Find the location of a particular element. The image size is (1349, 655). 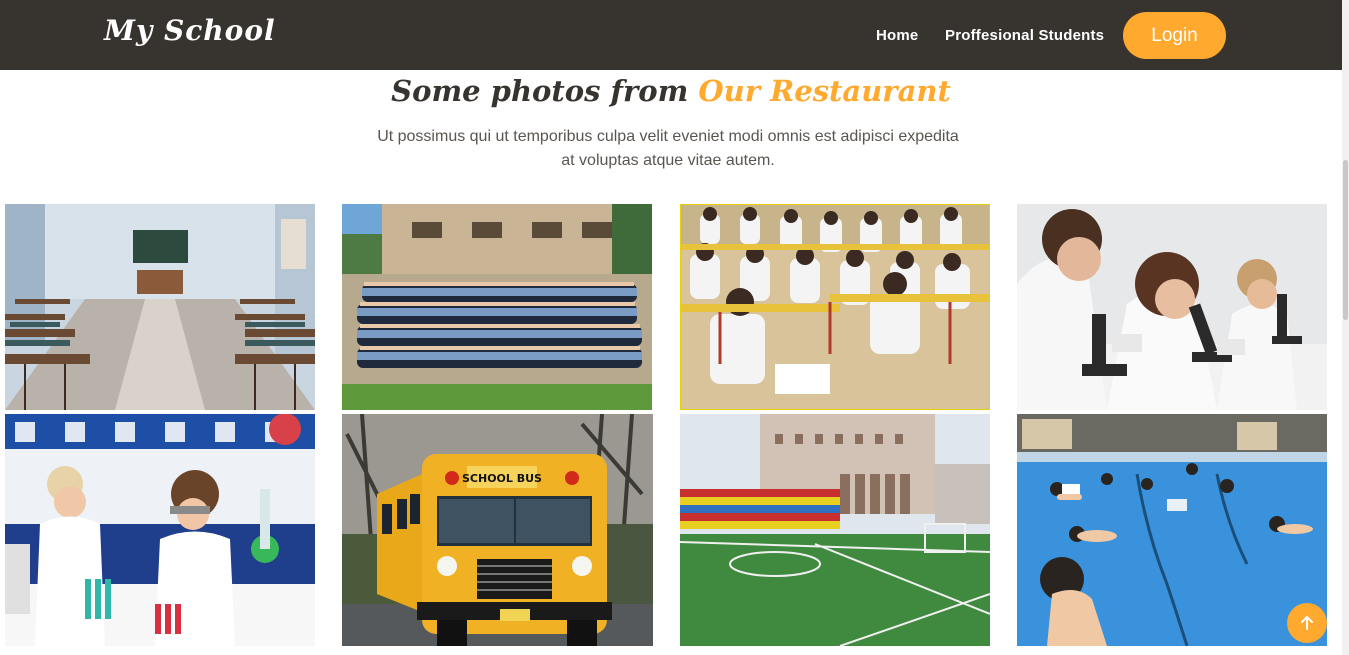

section-title-accent: Our Restaurant is located at coordinates (824, 91).